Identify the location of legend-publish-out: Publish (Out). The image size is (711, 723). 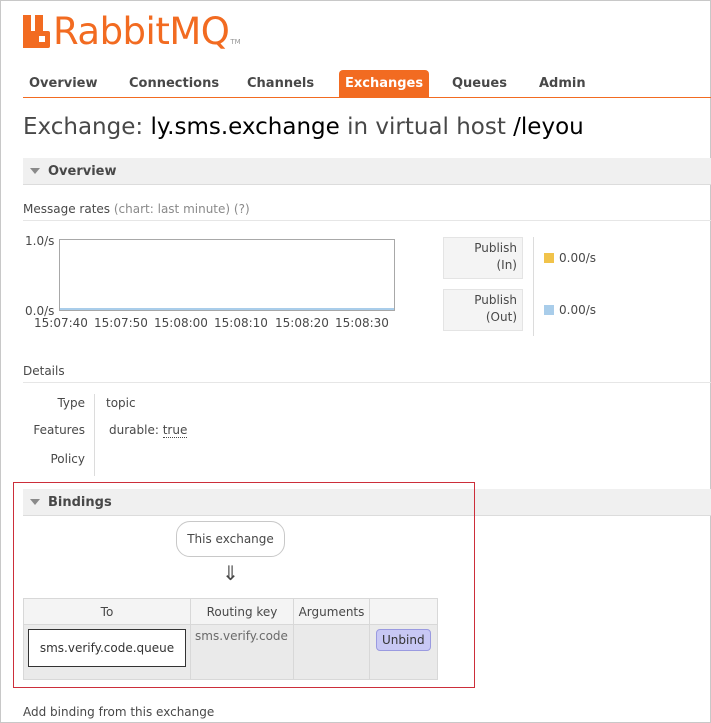
(483, 310).